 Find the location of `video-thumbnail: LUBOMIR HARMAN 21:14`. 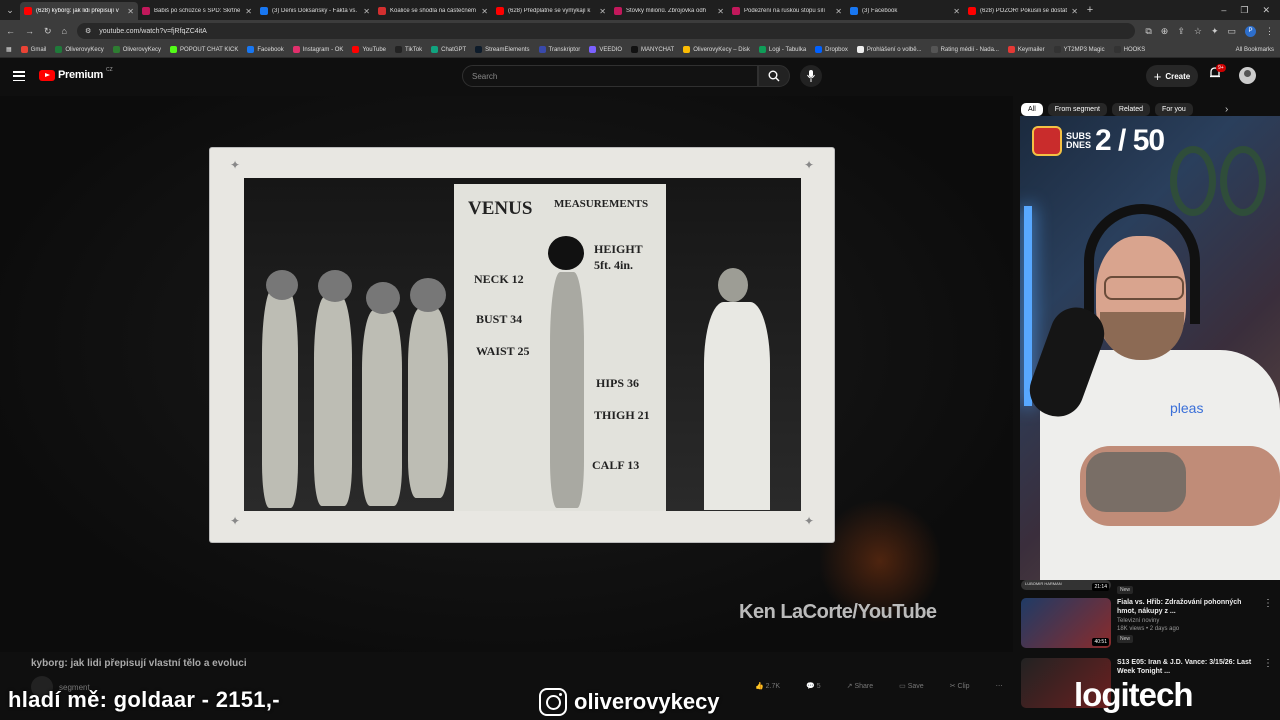

video-thumbnail: LUBOMIR HARMAN 21:14 is located at coordinates (1066, 585).